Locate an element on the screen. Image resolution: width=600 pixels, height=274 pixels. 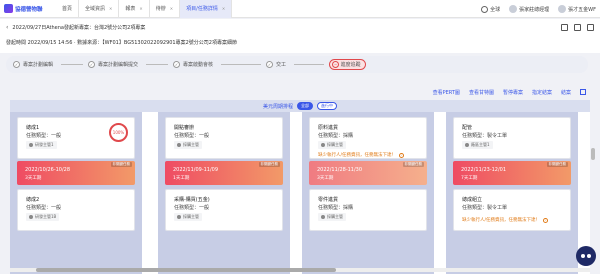
company-menu: 張才五金WF is located at coordinates (577, 9).